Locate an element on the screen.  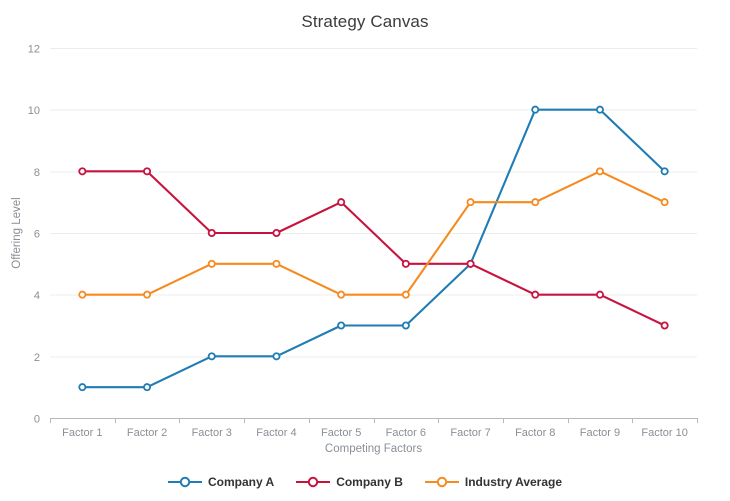
legend-item-company-a: Company A is located at coordinates (221, 482).